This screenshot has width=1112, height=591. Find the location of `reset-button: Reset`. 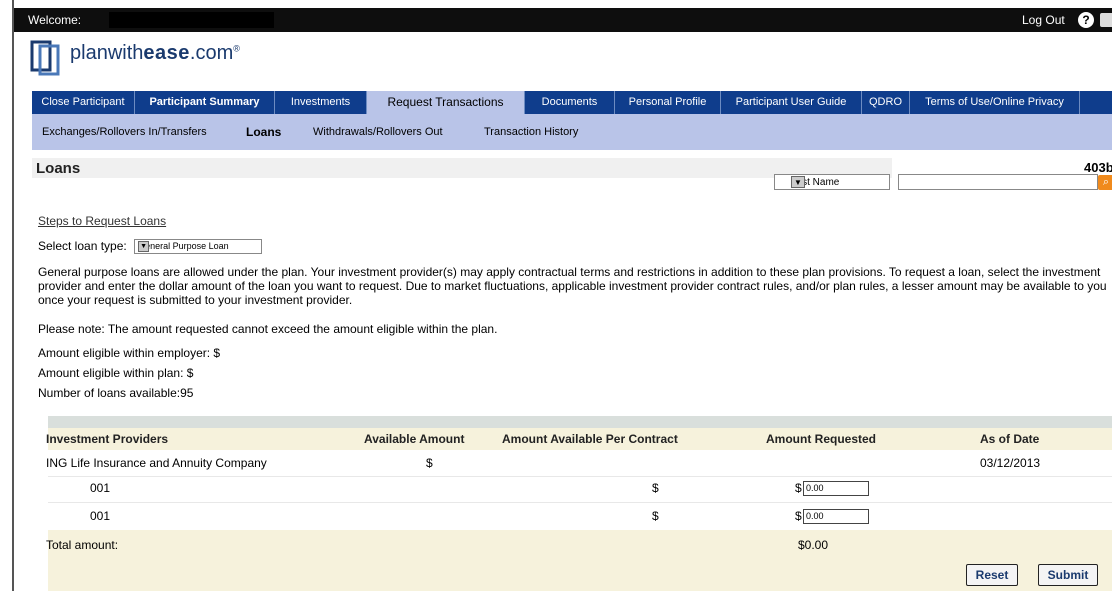

reset-button: Reset is located at coordinates (992, 575).